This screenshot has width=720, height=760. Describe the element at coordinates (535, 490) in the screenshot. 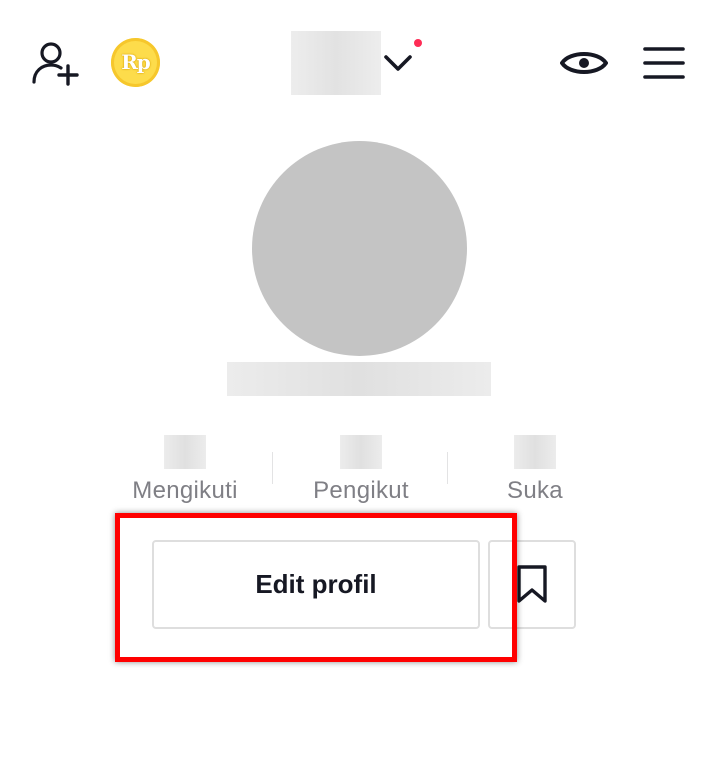

I see `likes-label: Suka` at that location.